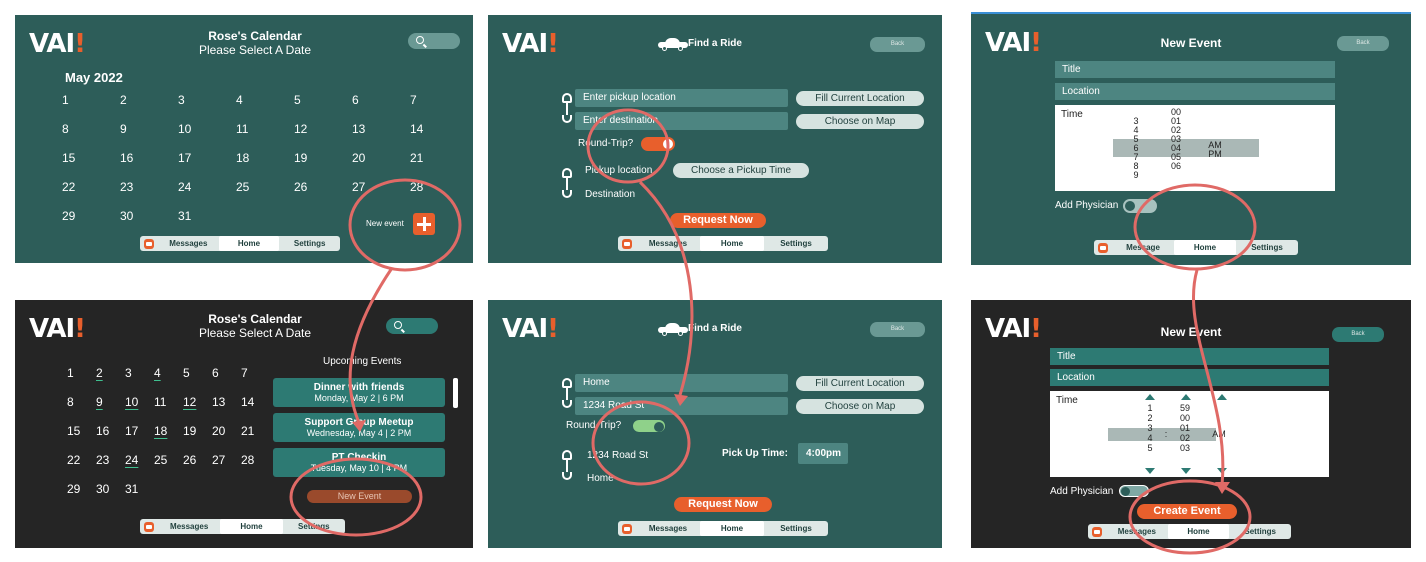 This screenshot has height=562, width=1426. Describe the element at coordinates (1186, 397) in the screenshot. I see `minute-up-arrow` at that location.